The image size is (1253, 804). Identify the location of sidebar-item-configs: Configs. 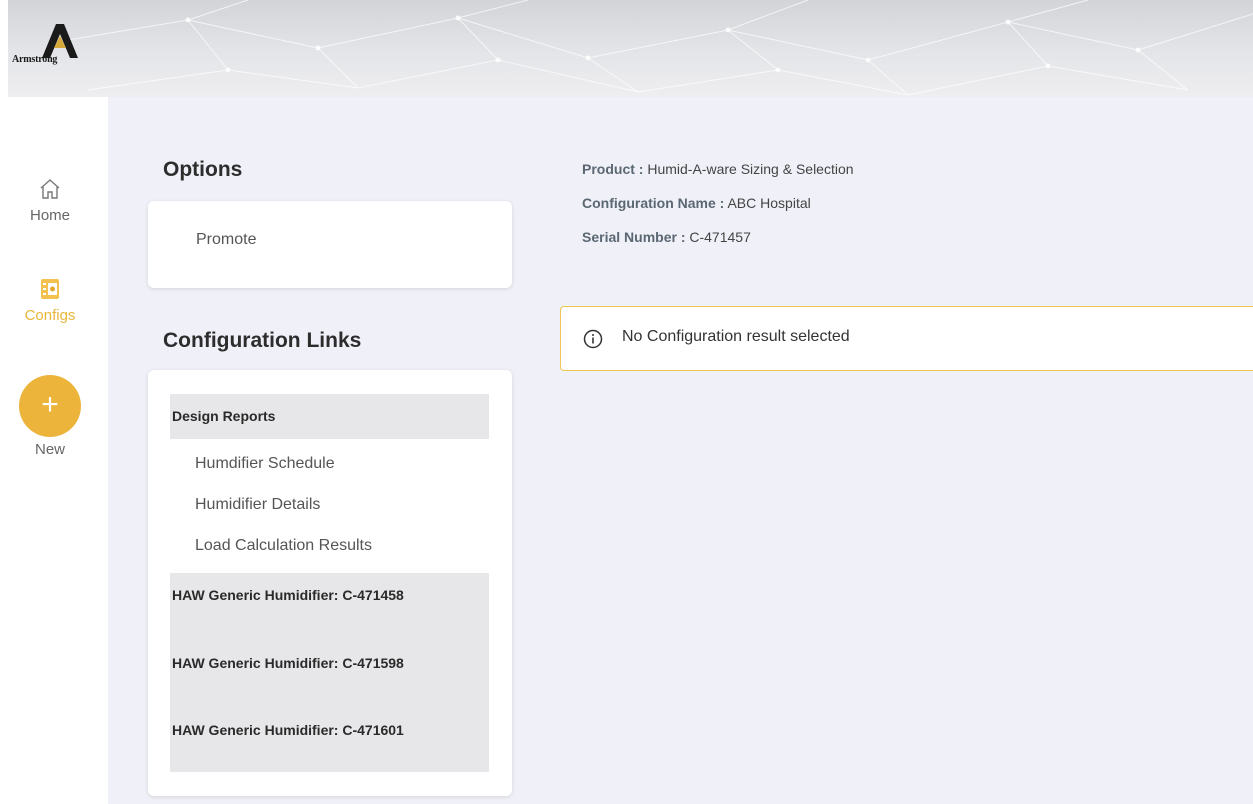
(50, 300).